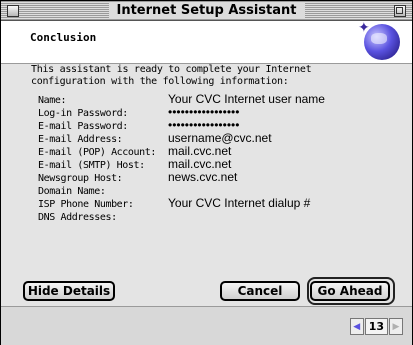 The height and width of the screenshot is (345, 413). What do you see at coordinates (83, 113) in the screenshot?
I see `detail-label-login-password: Log-in Password:` at bounding box center [83, 113].